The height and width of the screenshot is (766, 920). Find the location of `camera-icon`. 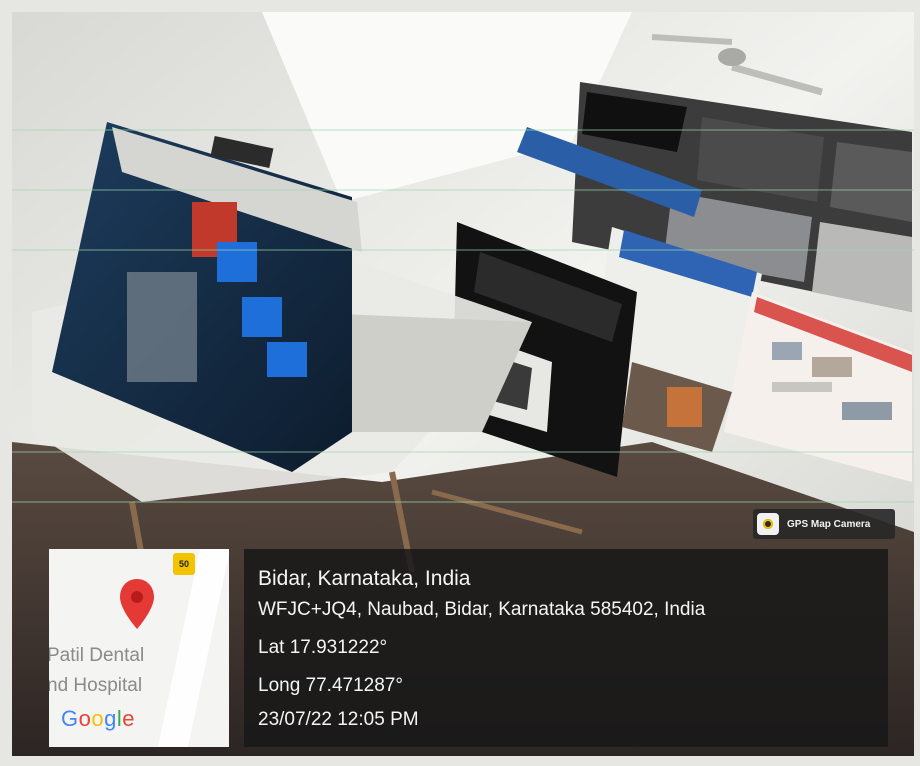

camera-icon is located at coordinates (768, 524).